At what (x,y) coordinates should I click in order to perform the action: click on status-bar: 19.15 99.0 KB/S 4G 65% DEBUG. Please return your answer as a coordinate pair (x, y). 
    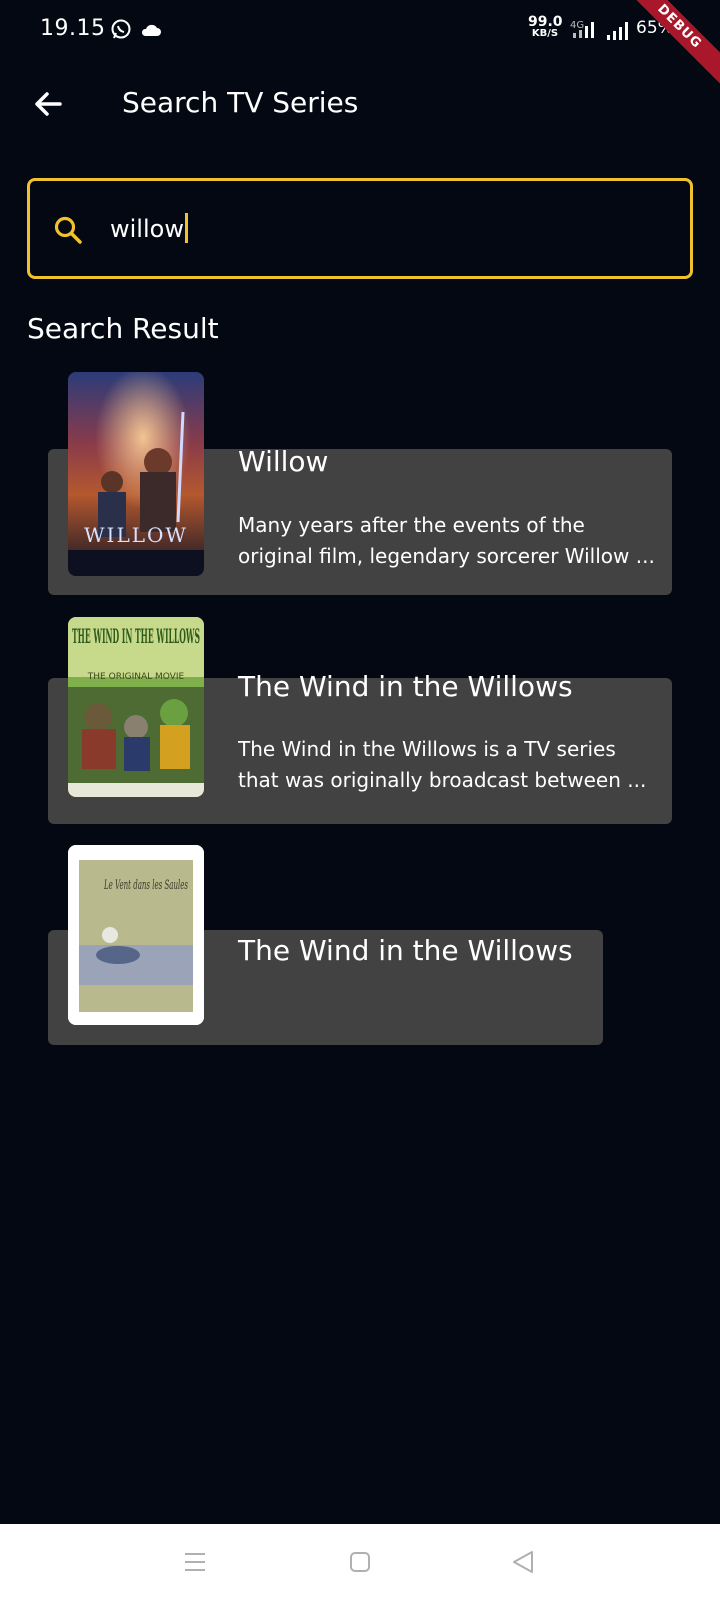
    Looking at the image, I should click on (360, 47).